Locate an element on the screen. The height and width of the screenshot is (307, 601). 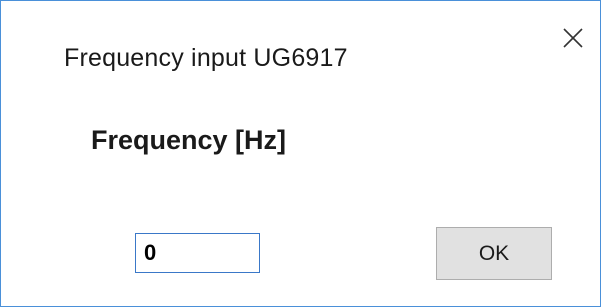
close-icon is located at coordinates (573, 38).